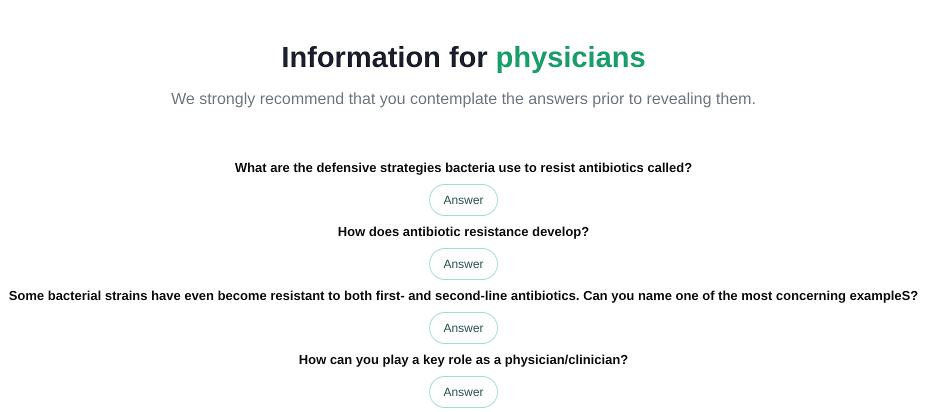  What do you see at coordinates (463, 296) in the screenshot?
I see `question-text: Some bacterial strains have even become resistant to both first- and second-line antibiotics. Can you name one of the most concerning exampleS?` at bounding box center [463, 296].